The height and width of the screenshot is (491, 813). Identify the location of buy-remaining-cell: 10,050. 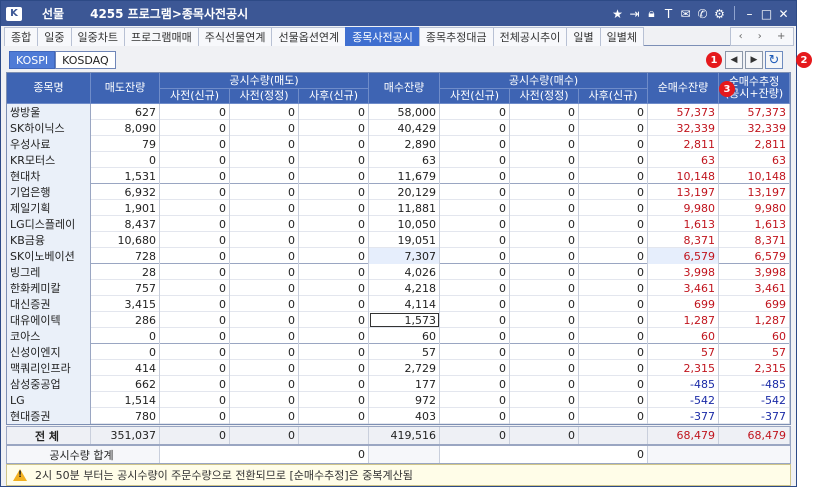
(404, 224).